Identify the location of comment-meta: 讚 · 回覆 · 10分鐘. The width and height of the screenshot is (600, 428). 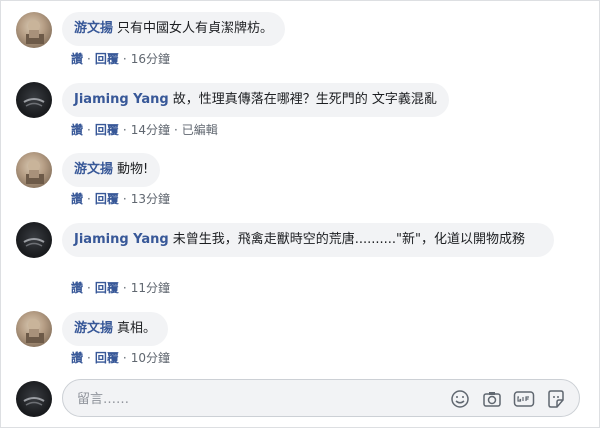
(120, 358).